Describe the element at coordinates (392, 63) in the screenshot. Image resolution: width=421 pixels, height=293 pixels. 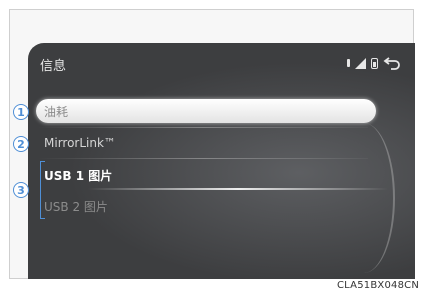
I see `back-icon` at that location.